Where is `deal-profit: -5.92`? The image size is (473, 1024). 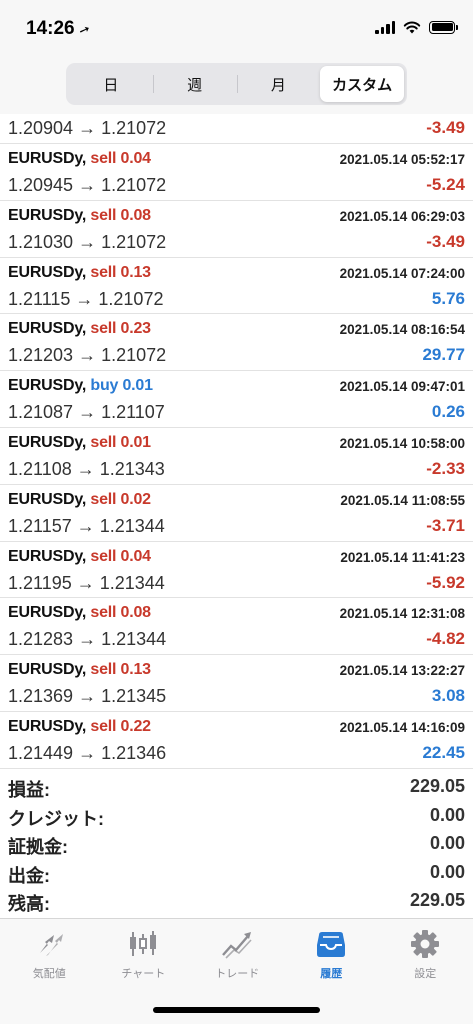
deal-profit: -5.92 is located at coordinates (445, 582).